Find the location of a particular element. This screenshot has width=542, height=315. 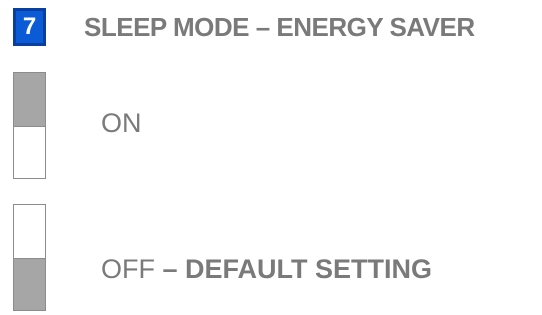

dip-switch-lever-down is located at coordinates (29, 283).